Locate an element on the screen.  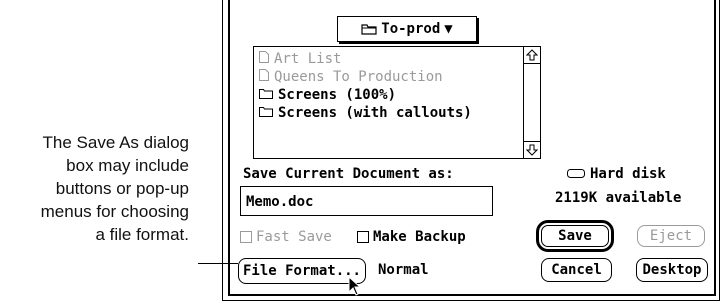
disk-indicator: Hard disk is located at coordinates (616, 174).